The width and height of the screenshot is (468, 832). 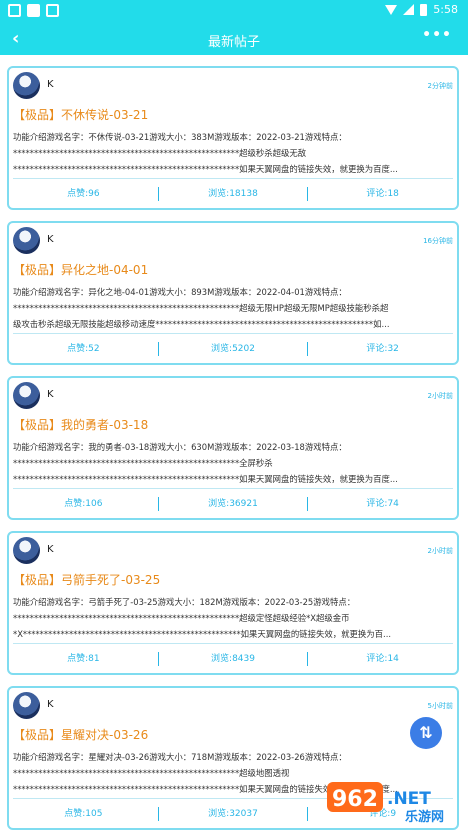 I want to click on comment-count-button: 评论:32, so click(x=382, y=349).